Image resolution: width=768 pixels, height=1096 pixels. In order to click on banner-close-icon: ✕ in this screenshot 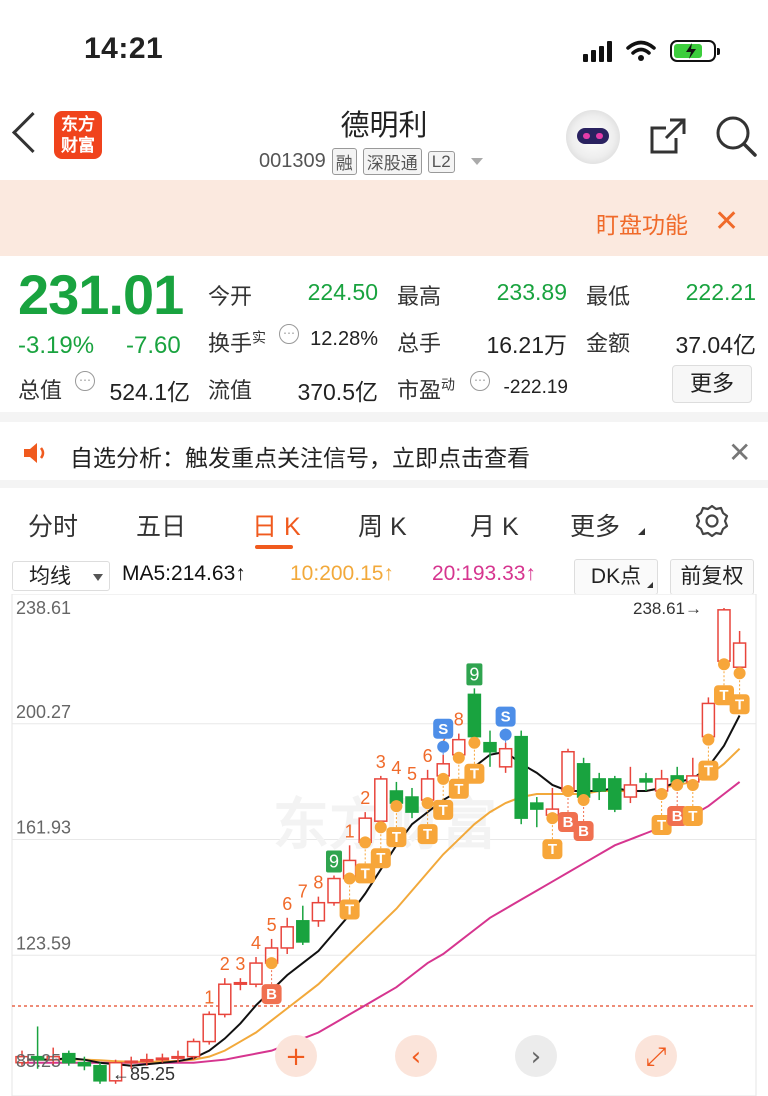, I will do `click(726, 221)`.